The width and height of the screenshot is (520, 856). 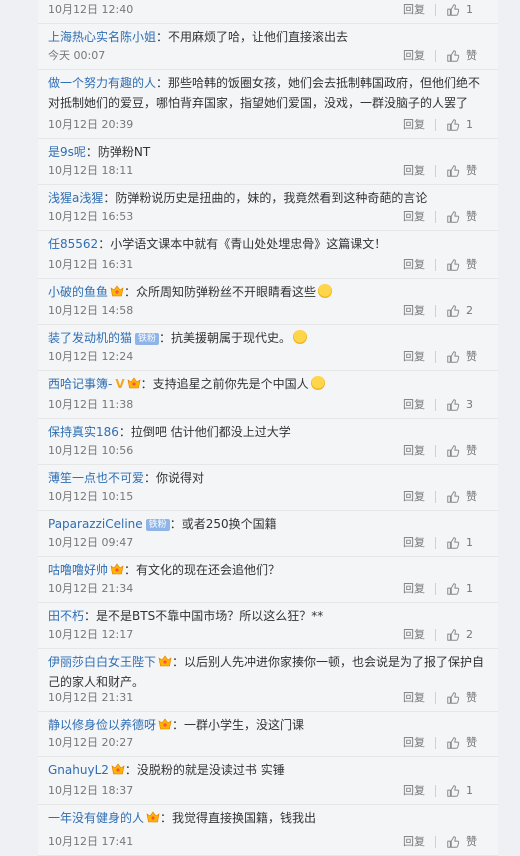 I want to click on comment-username: 伊丽莎白白女王陛下, so click(x=102, y=662).